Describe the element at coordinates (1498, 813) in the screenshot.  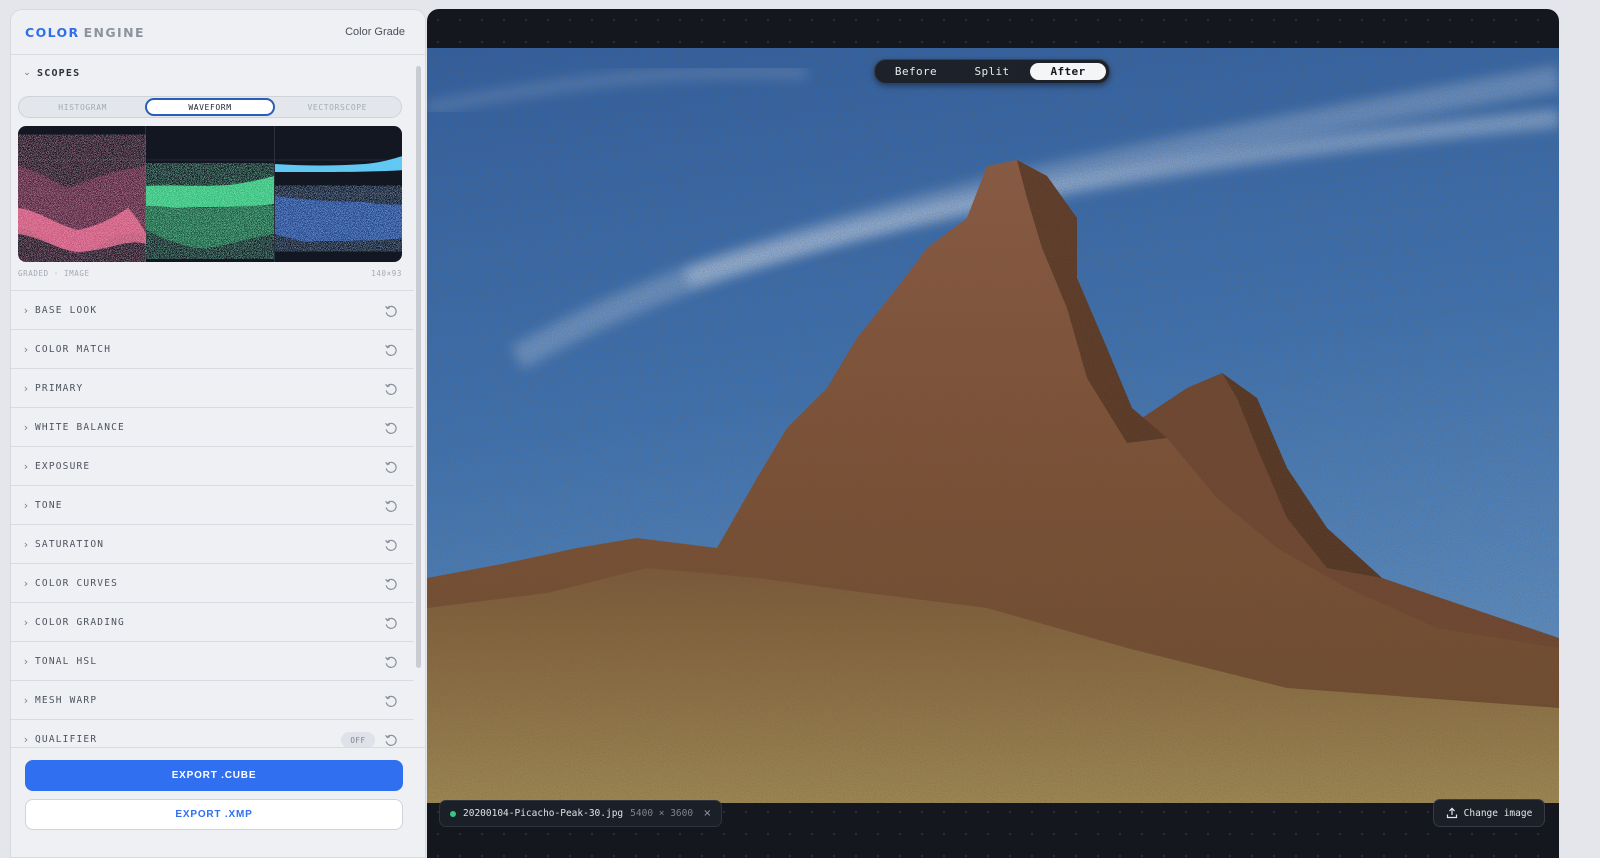
I see `change-image-label: Change image` at that location.